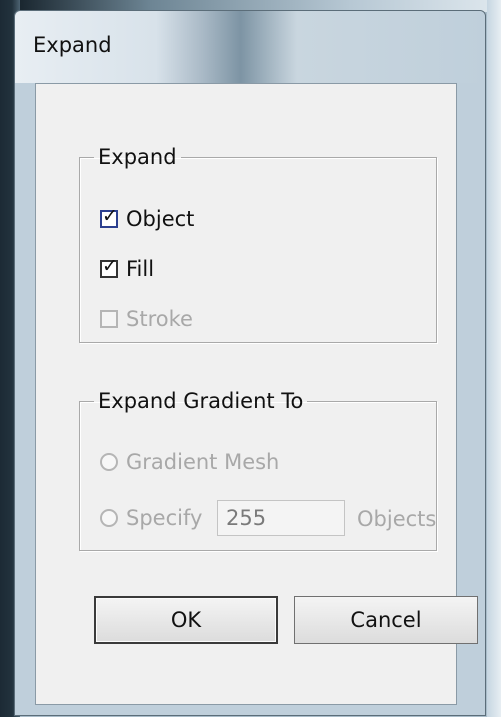 The width and height of the screenshot is (501, 717). I want to click on ok-button: OK, so click(186, 620).